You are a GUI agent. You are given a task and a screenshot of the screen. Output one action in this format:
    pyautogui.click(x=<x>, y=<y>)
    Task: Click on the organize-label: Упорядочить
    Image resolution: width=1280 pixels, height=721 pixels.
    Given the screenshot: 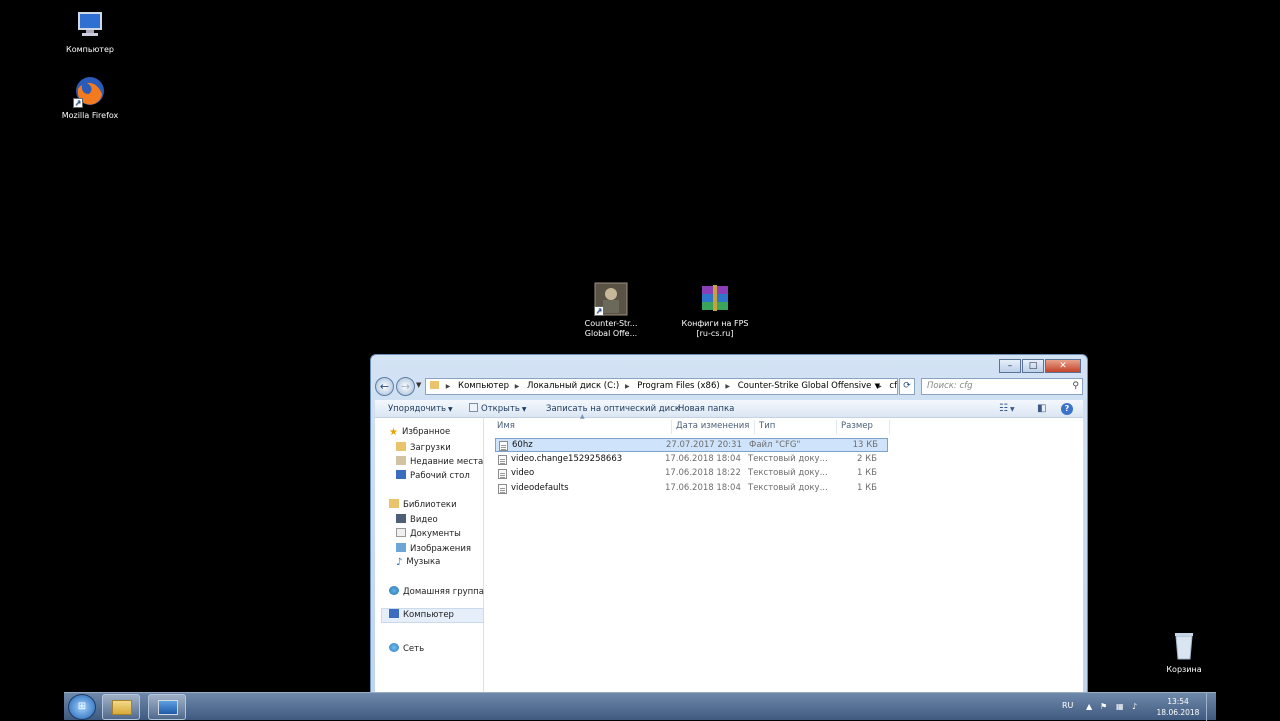 What is the action you would take?
    pyautogui.click(x=417, y=409)
    